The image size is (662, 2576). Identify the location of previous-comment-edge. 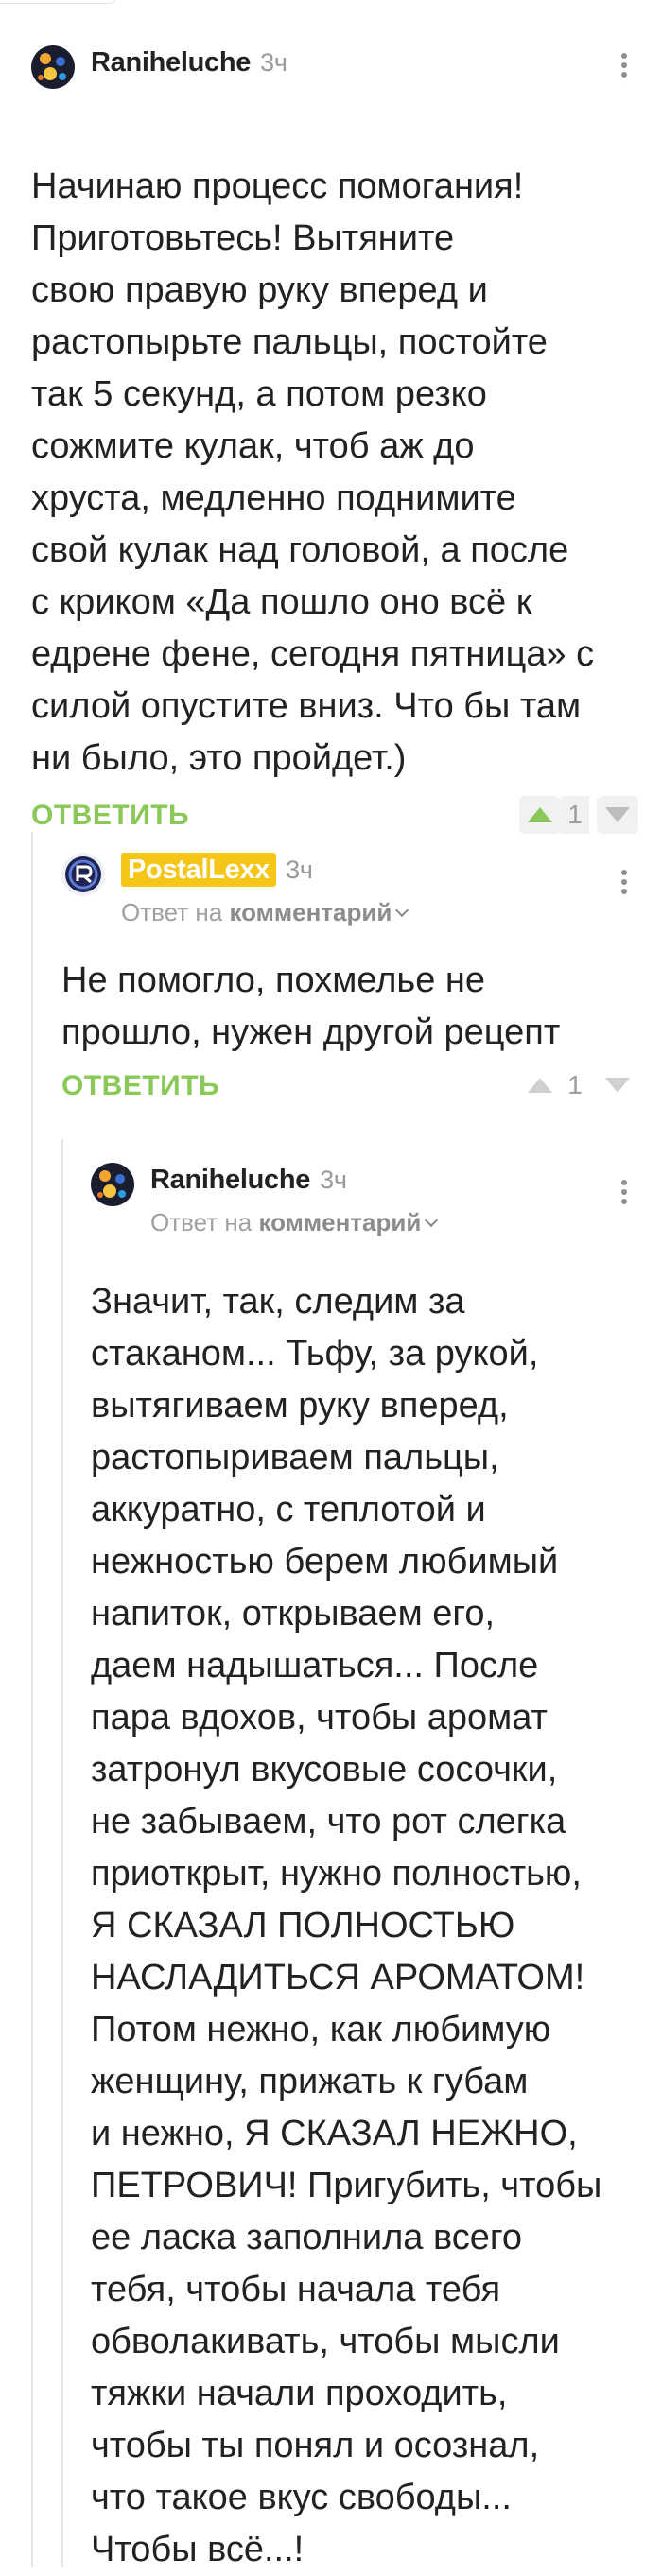
(57, 2).